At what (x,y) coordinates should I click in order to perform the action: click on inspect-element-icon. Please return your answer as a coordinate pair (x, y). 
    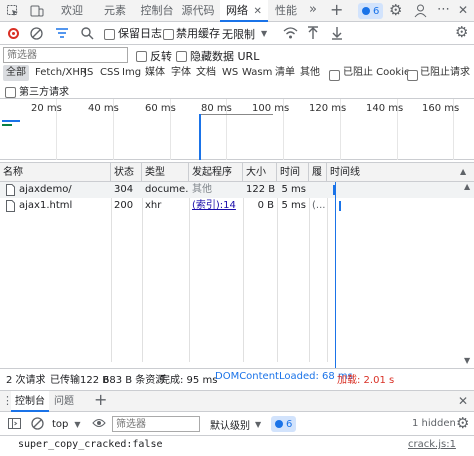
    Looking at the image, I should click on (13, 11).